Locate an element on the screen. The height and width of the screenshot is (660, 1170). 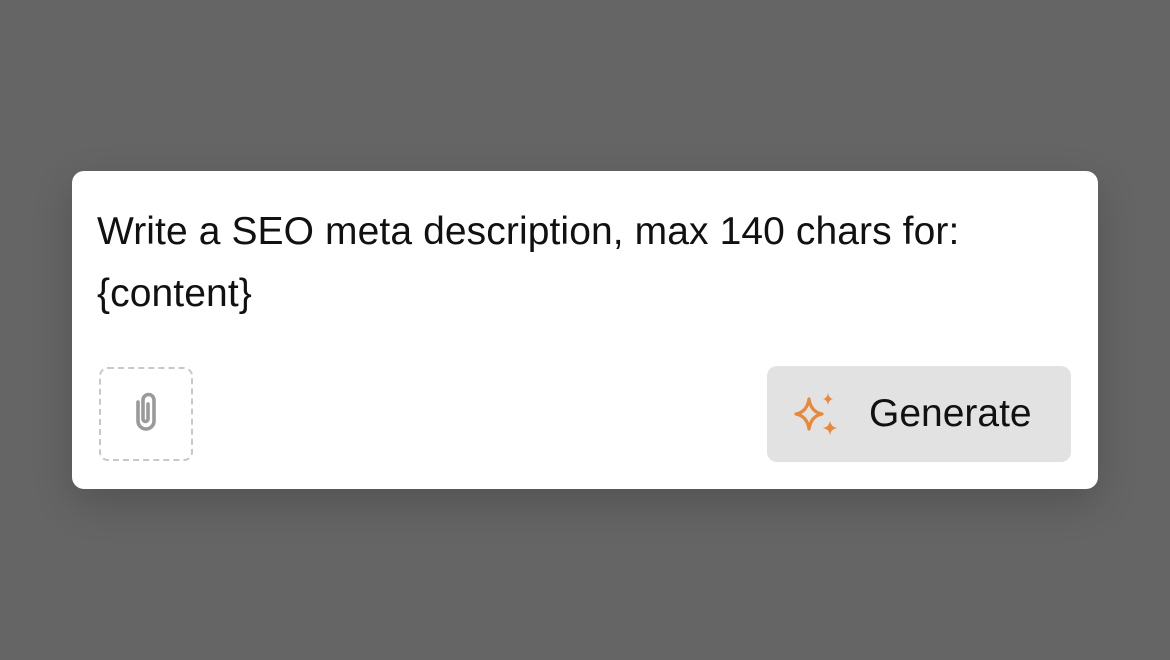
paperclip-icon is located at coordinates (146, 414).